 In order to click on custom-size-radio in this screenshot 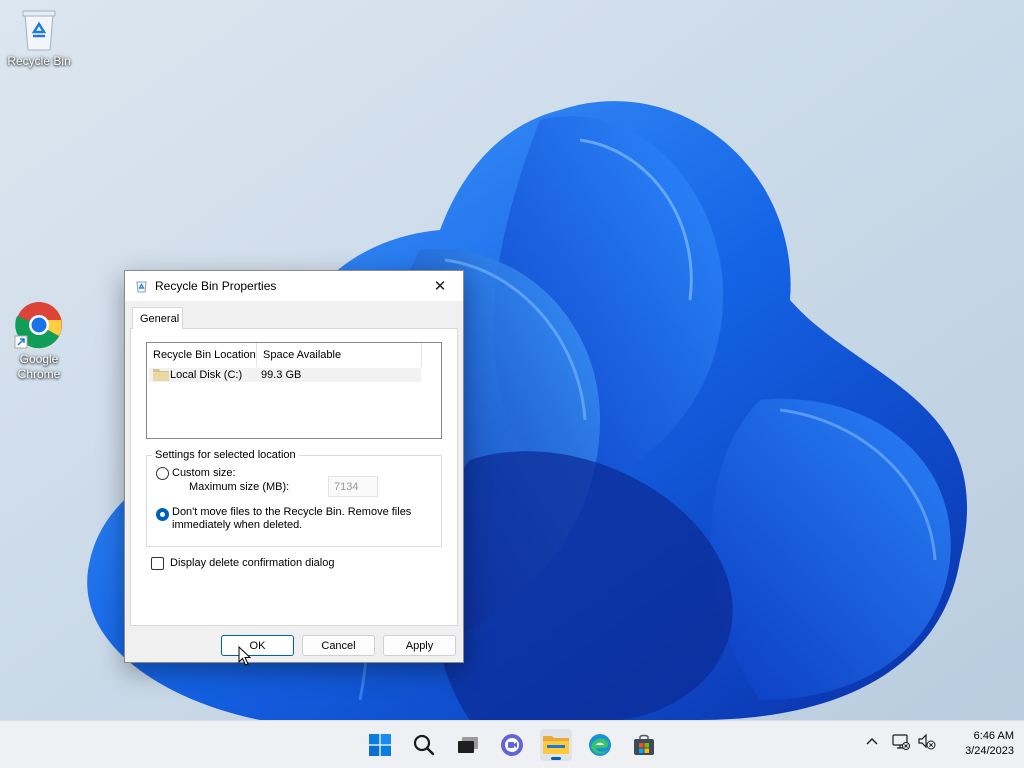, I will do `click(162, 473)`.